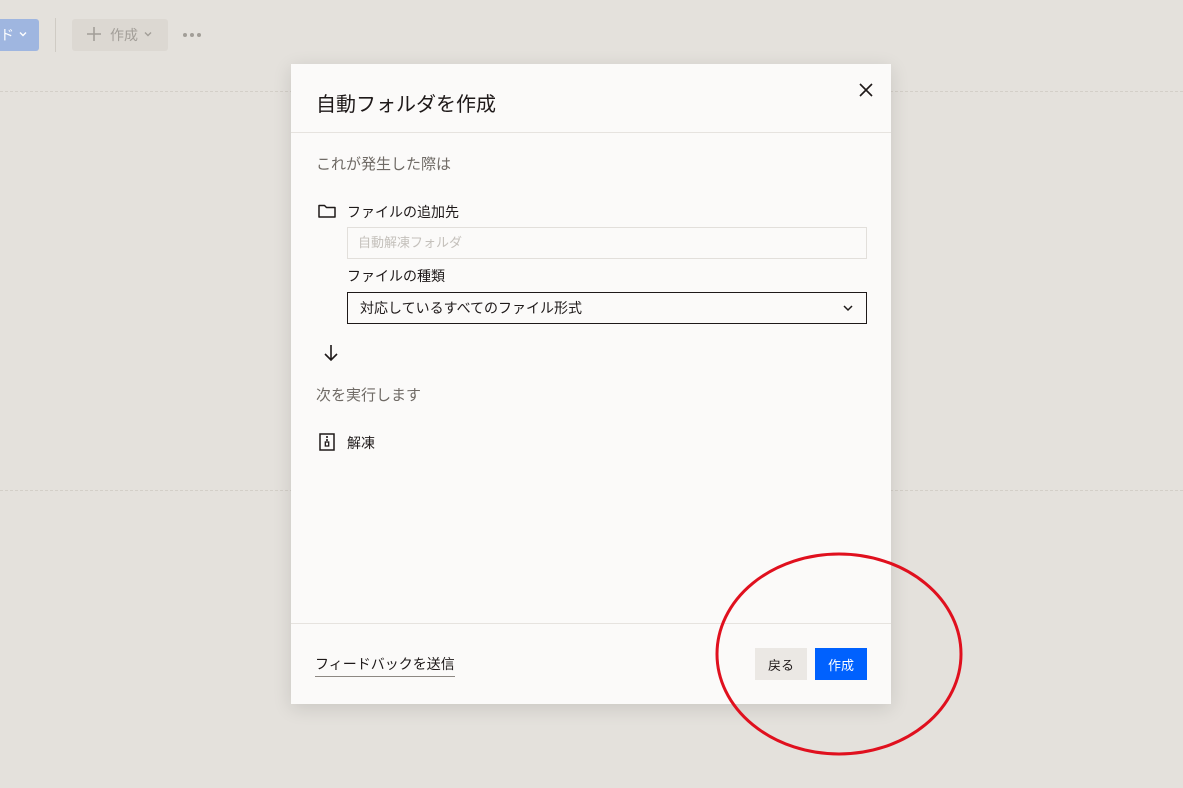 The image size is (1183, 788). I want to click on create-menu-label: 作成, so click(124, 36).